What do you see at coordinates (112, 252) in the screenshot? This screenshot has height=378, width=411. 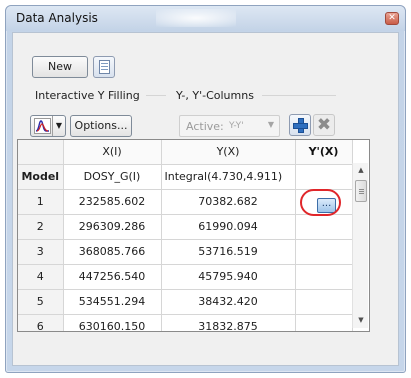 I see `x-cell: 368085.766` at bounding box center [112, 252].